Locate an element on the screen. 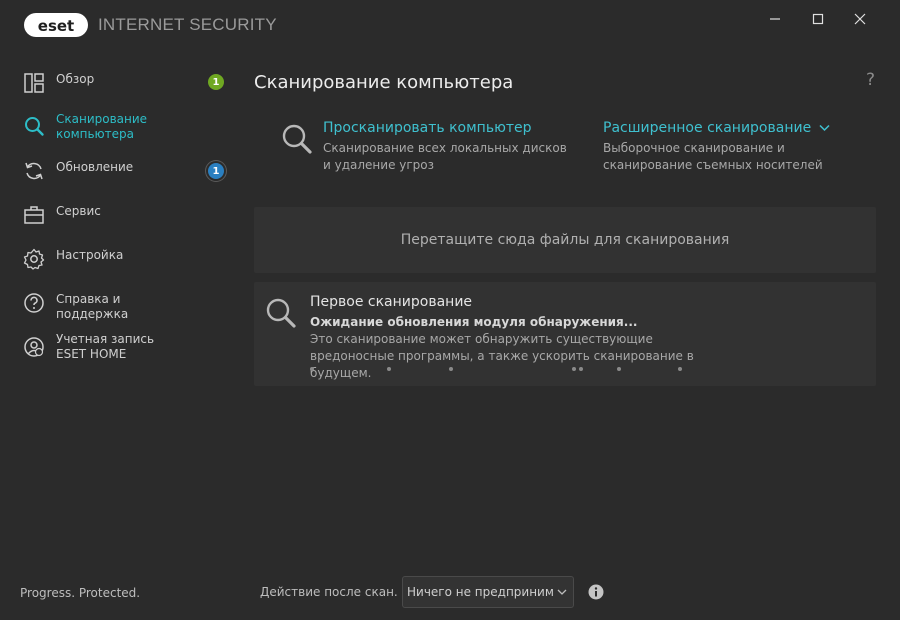 This screenshot has height=620, width=900. sidebar-item-computer-scan: Сканирование компьютера is located at coordinates (117, 127).